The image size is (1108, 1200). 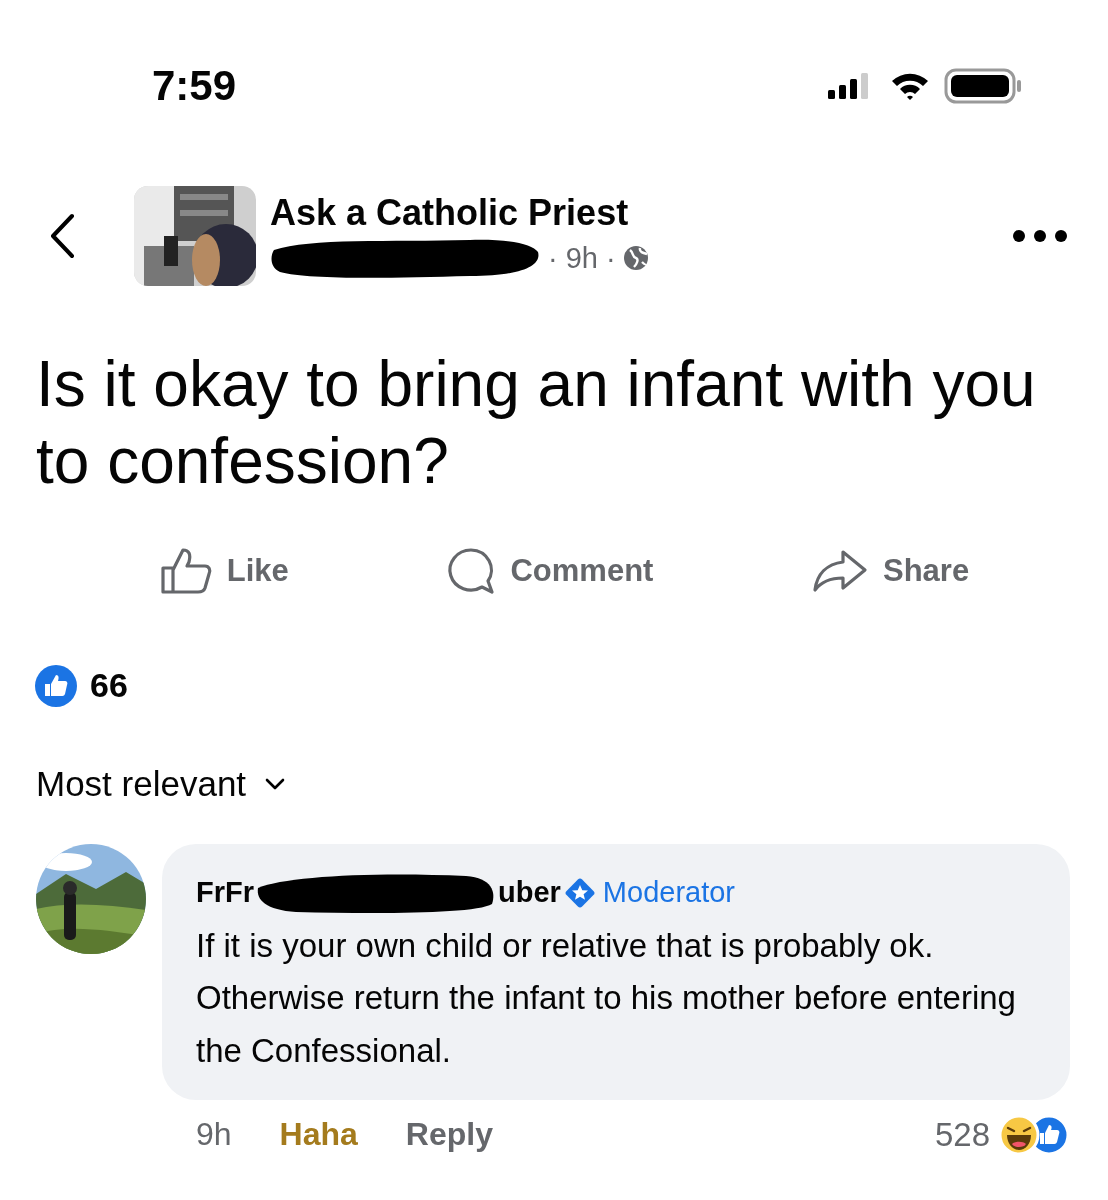 What do you see at coordinates (582, 258) in the screenshot?
I see `post-time: · 9h ·` at bounding box center [582, 258].